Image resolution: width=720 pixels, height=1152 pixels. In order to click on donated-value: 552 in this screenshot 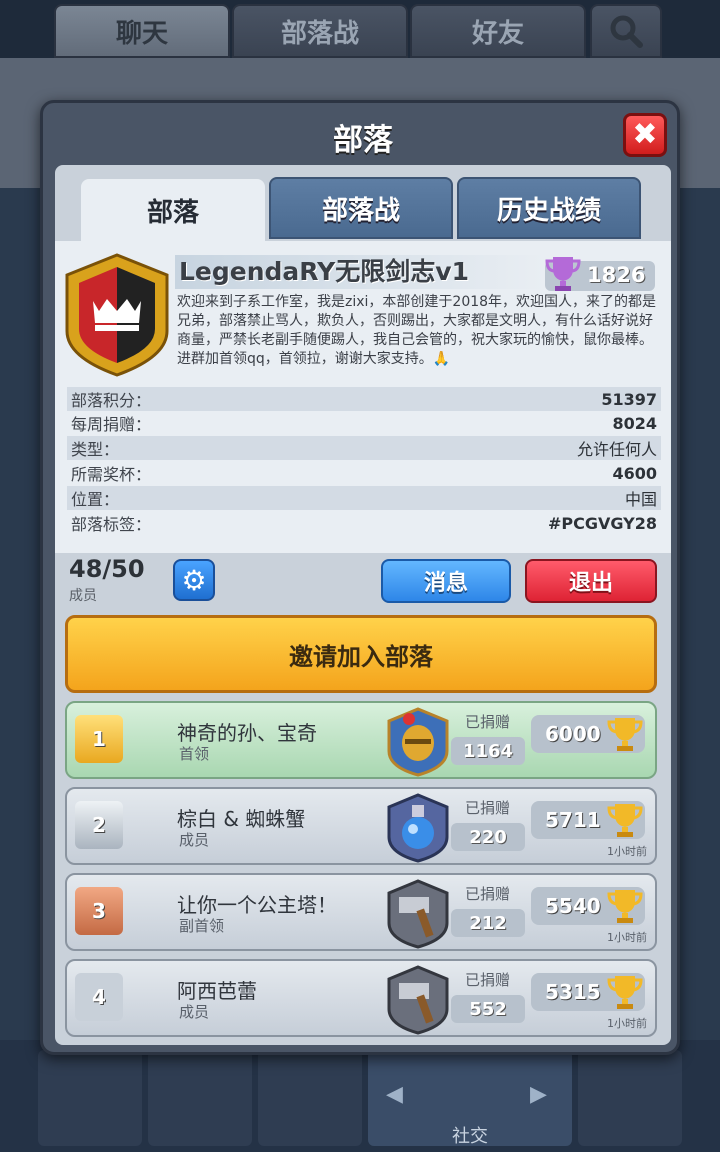, I will do `click(488, 1009)`.